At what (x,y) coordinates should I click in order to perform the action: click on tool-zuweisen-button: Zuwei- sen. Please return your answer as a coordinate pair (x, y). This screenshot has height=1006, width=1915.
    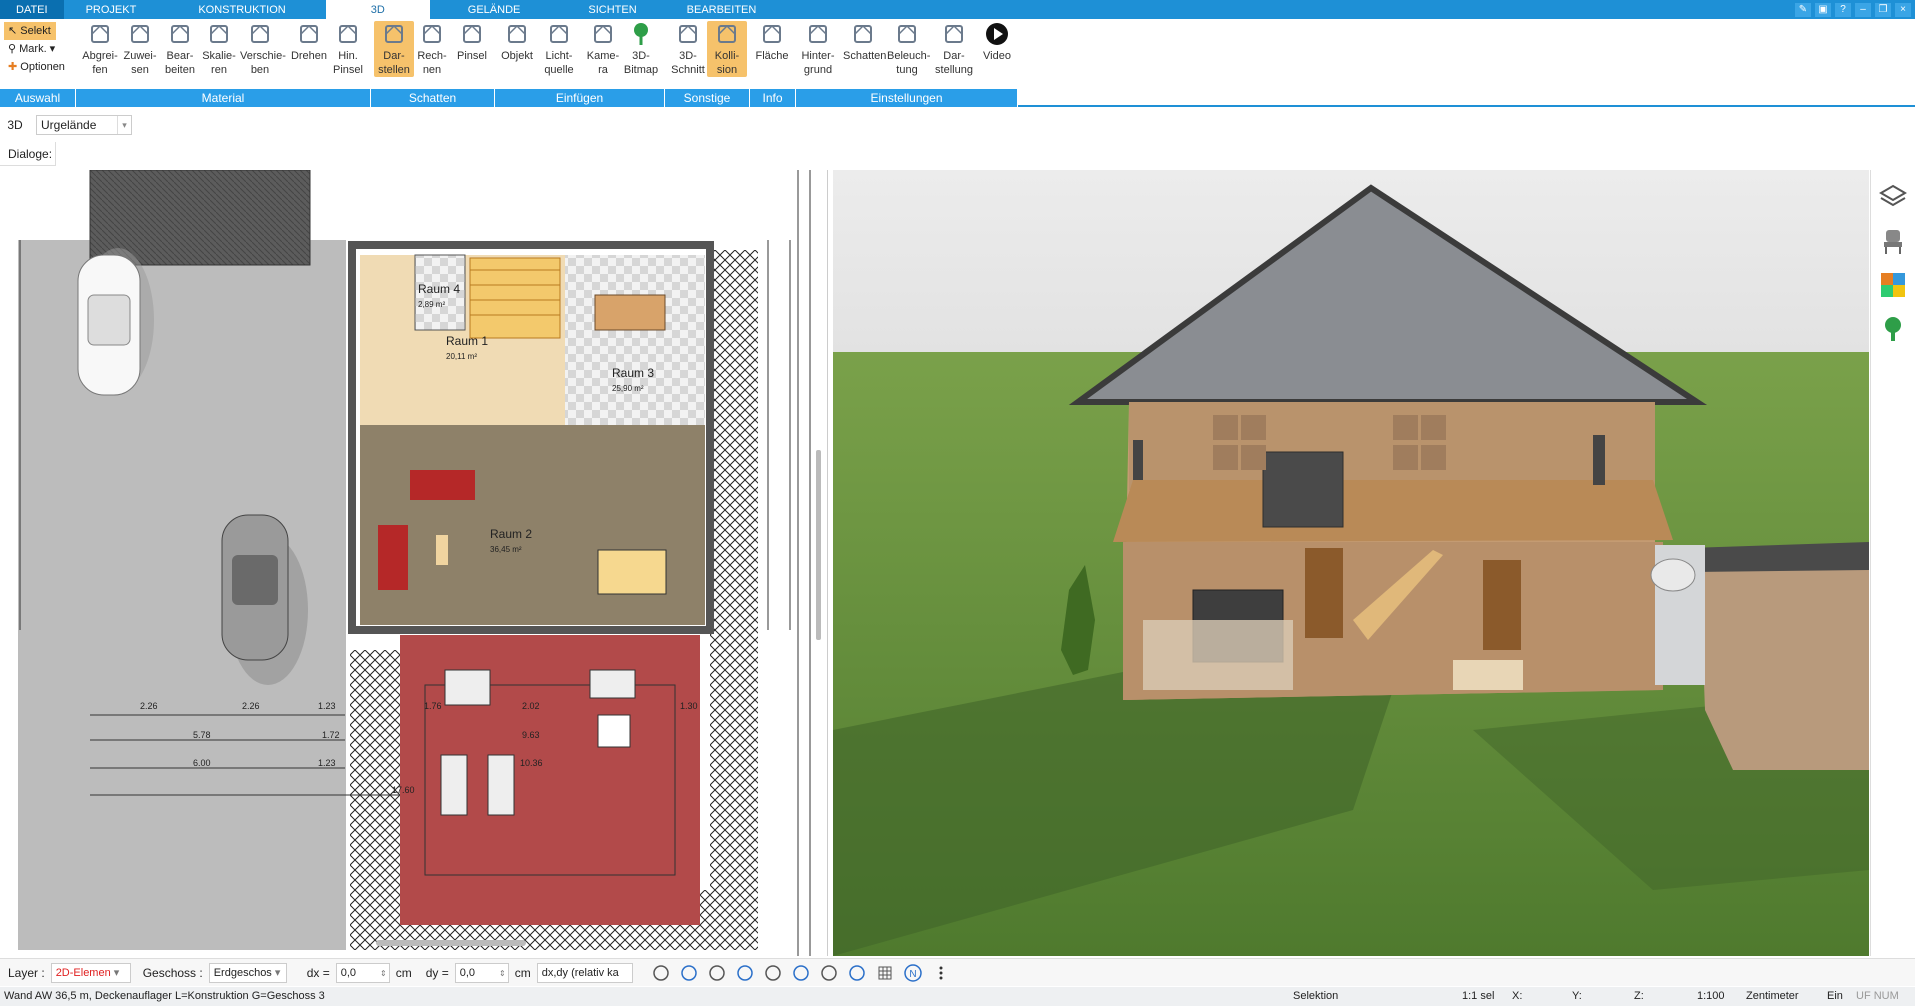
    Looking at the image, I should click on (140, 49).